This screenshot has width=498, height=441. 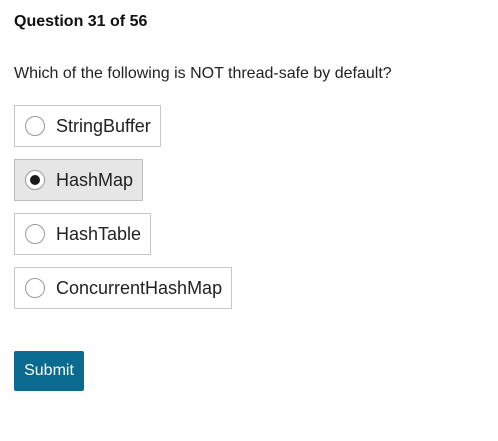 I want to click on option-label: StringBuffer, so click(x=103, y=125).